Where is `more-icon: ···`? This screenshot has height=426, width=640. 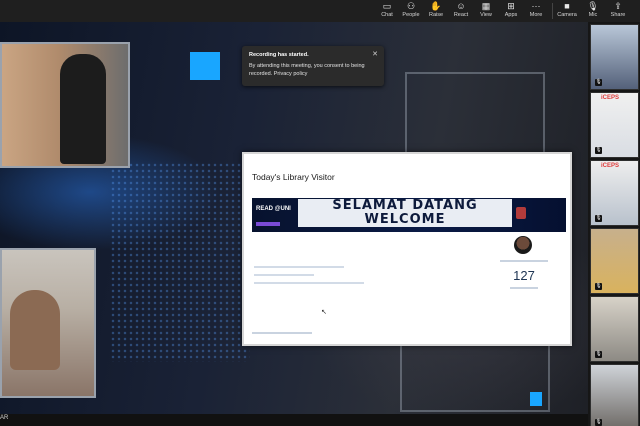
more-icon: ··· is located at coordinates (536, 6).